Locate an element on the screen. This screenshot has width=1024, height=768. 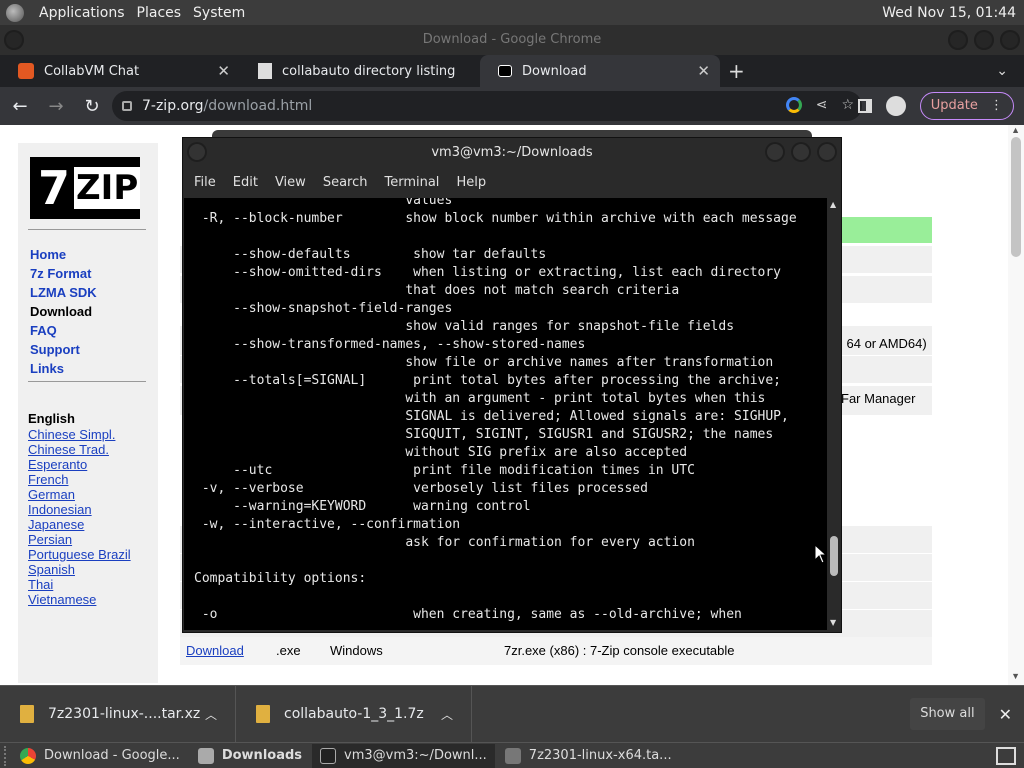
show-desktop-icon is located at coordinates (1006, 755).